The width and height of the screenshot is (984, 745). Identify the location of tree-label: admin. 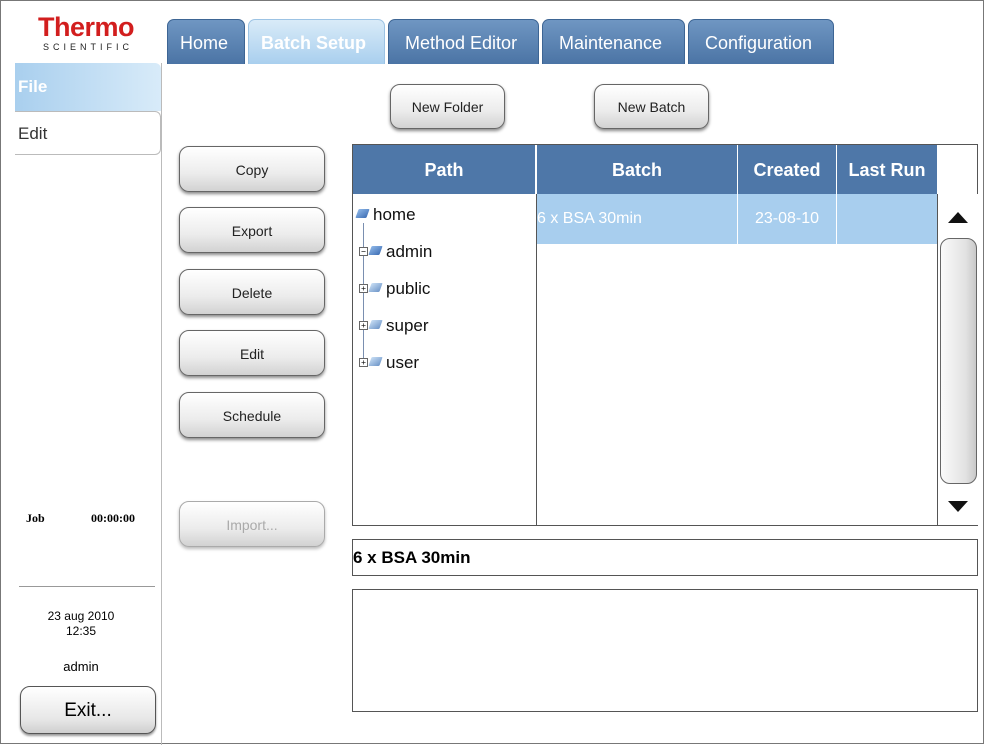
(409, 251).